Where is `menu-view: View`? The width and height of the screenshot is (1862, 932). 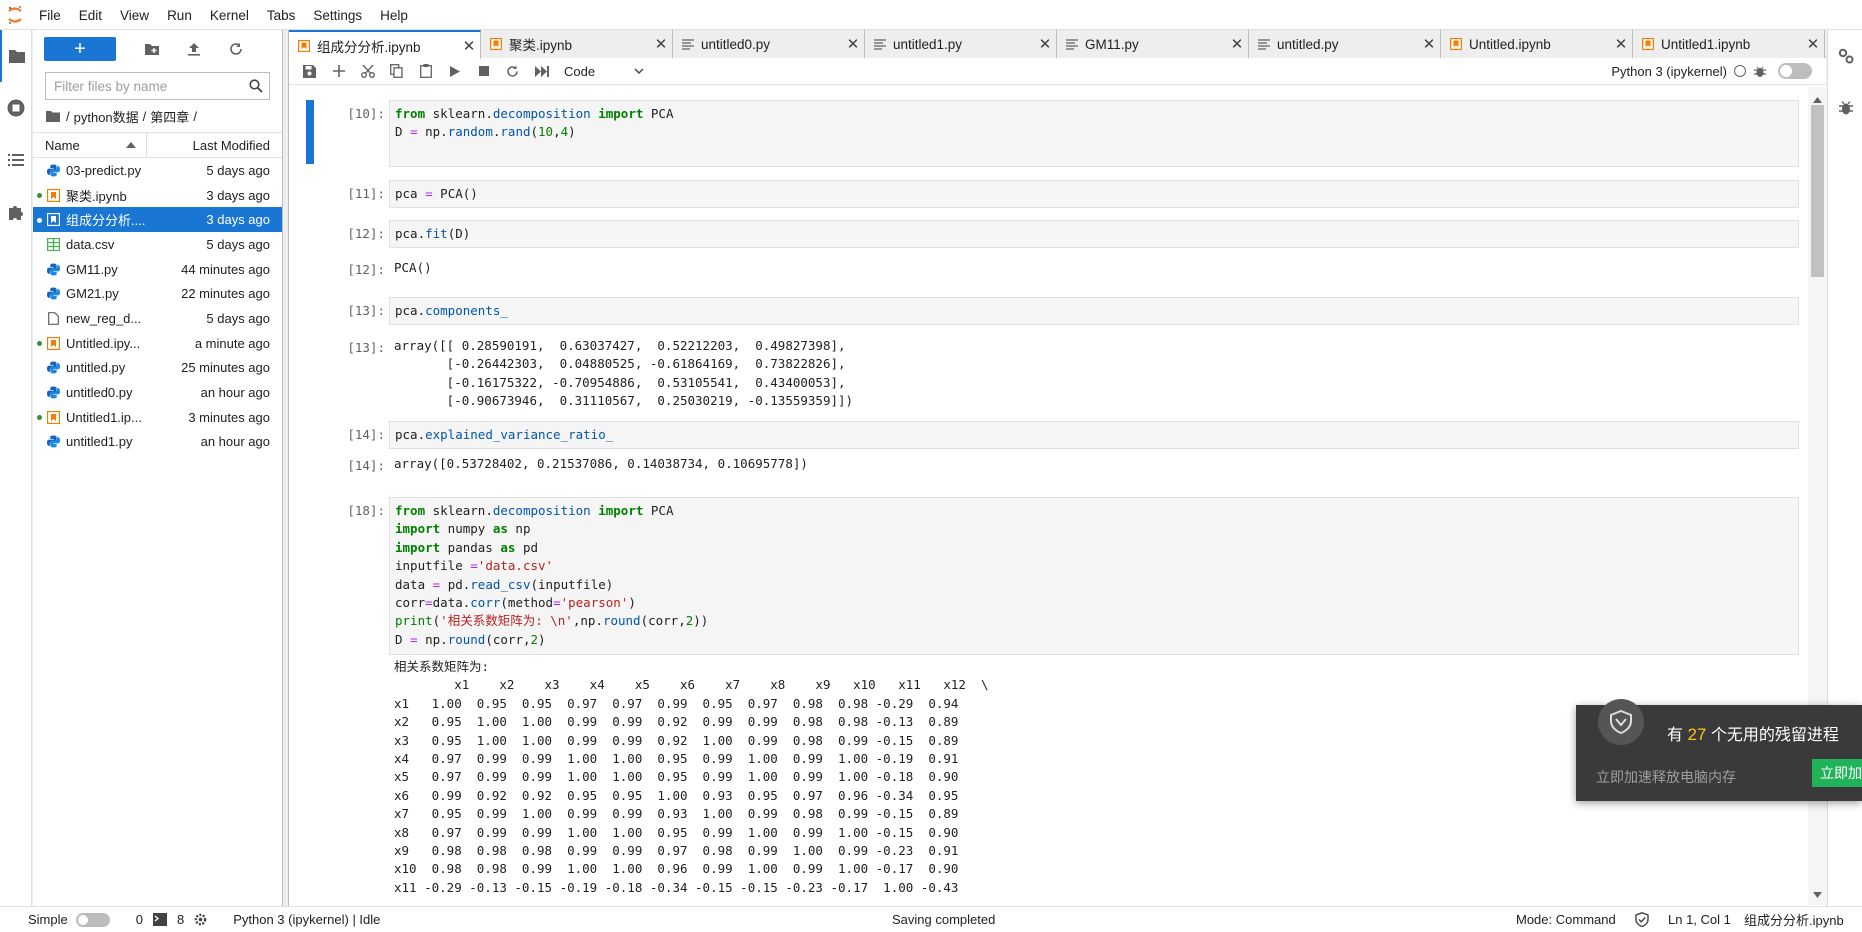
menu-view: View is located at coordinates (134, 15).